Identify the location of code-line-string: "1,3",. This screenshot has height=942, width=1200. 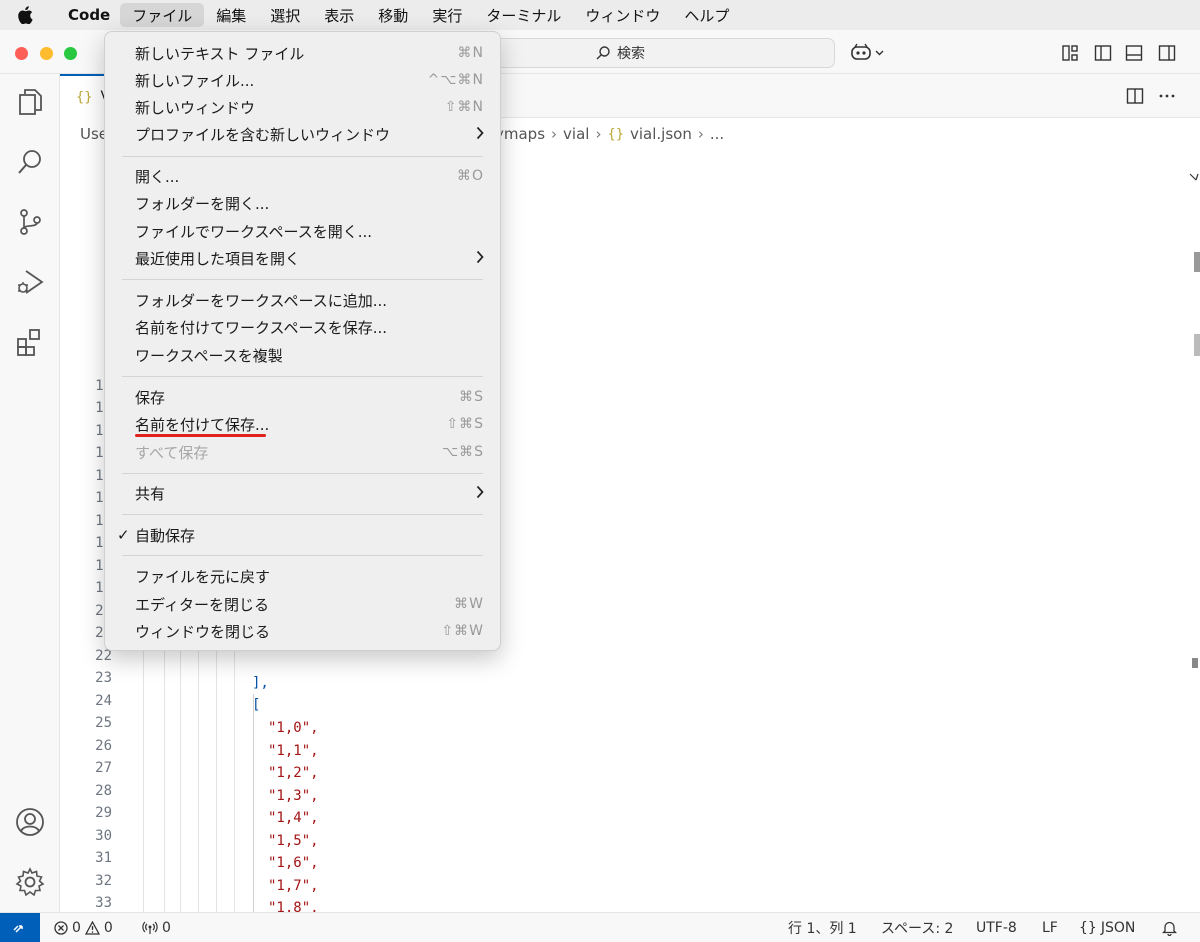
(293, 795).